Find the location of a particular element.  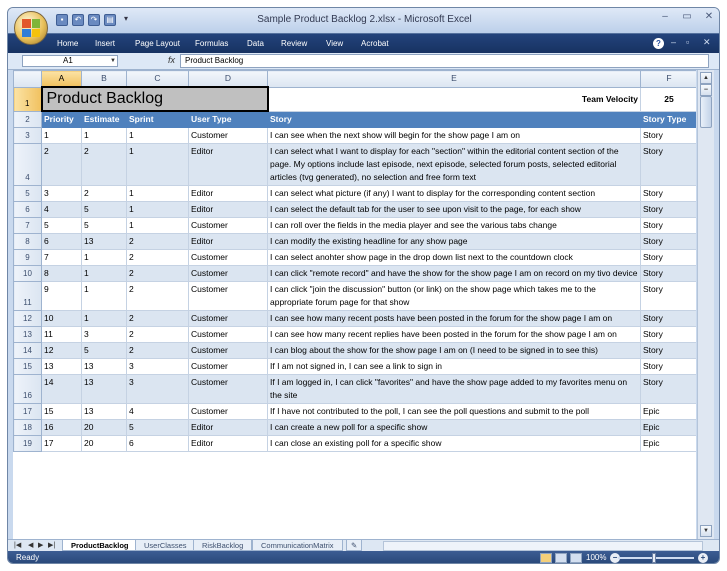

zoom-slider-thumb is located at coordinates (654, 558).